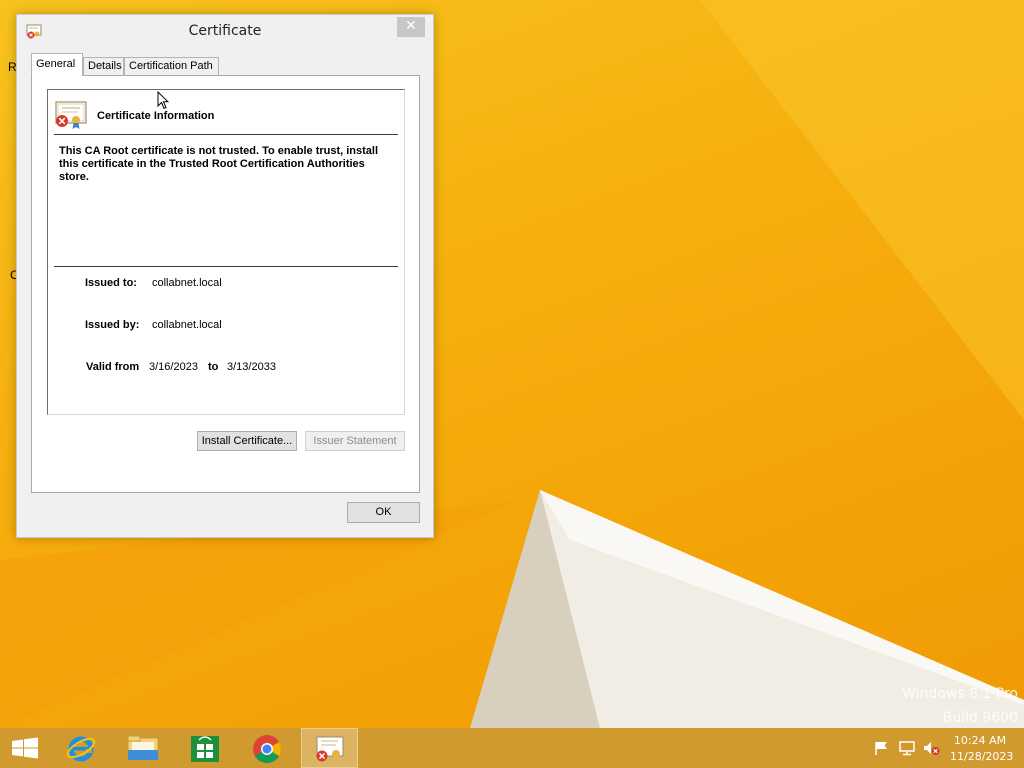 Image resolution: width=1024 pixels, height=768 pixels. What do you see at coordinates (512, 748) in the screenshot?
I see `taskbar: 10:24 AM 11/28/2023` at bounding box center [512, 748].